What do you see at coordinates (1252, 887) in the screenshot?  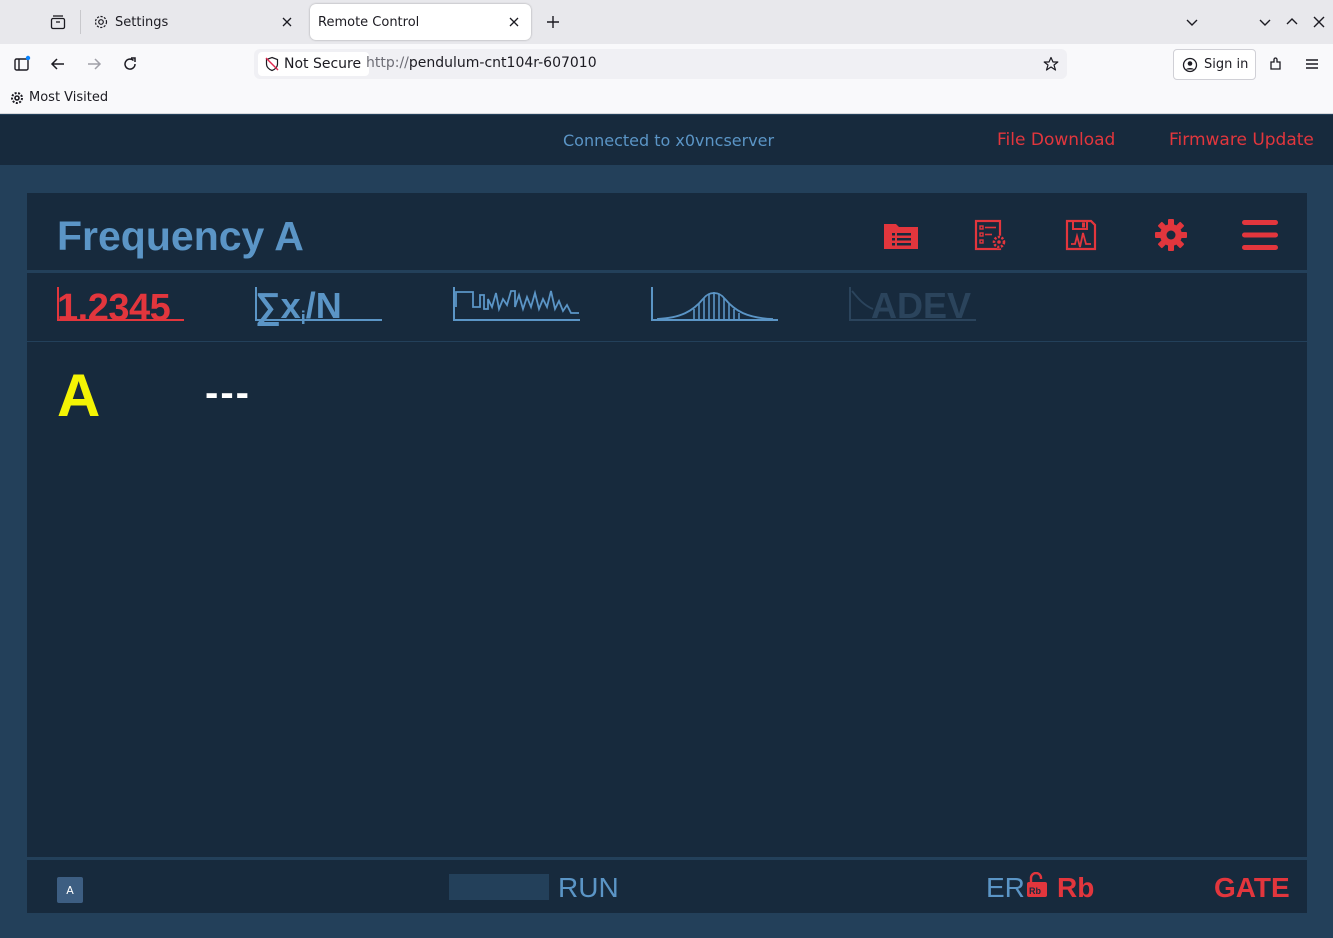 I see `gate-indicator: GATE` at bounding box center [1252, 887].